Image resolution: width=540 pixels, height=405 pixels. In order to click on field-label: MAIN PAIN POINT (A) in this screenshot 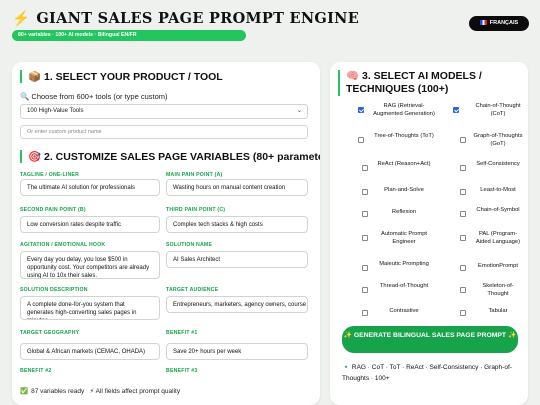, I will do `click(194, 175)`.